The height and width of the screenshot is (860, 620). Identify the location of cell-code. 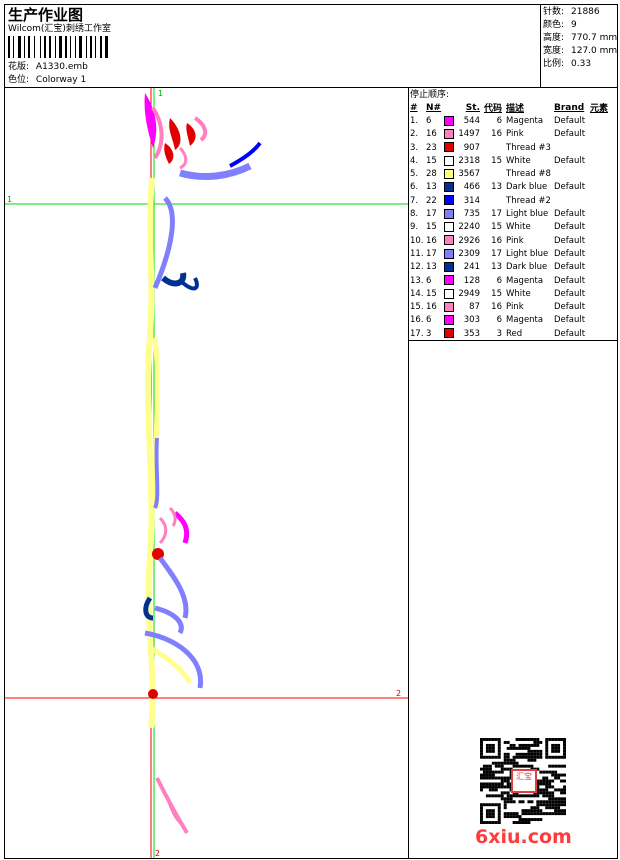
(491, 147).